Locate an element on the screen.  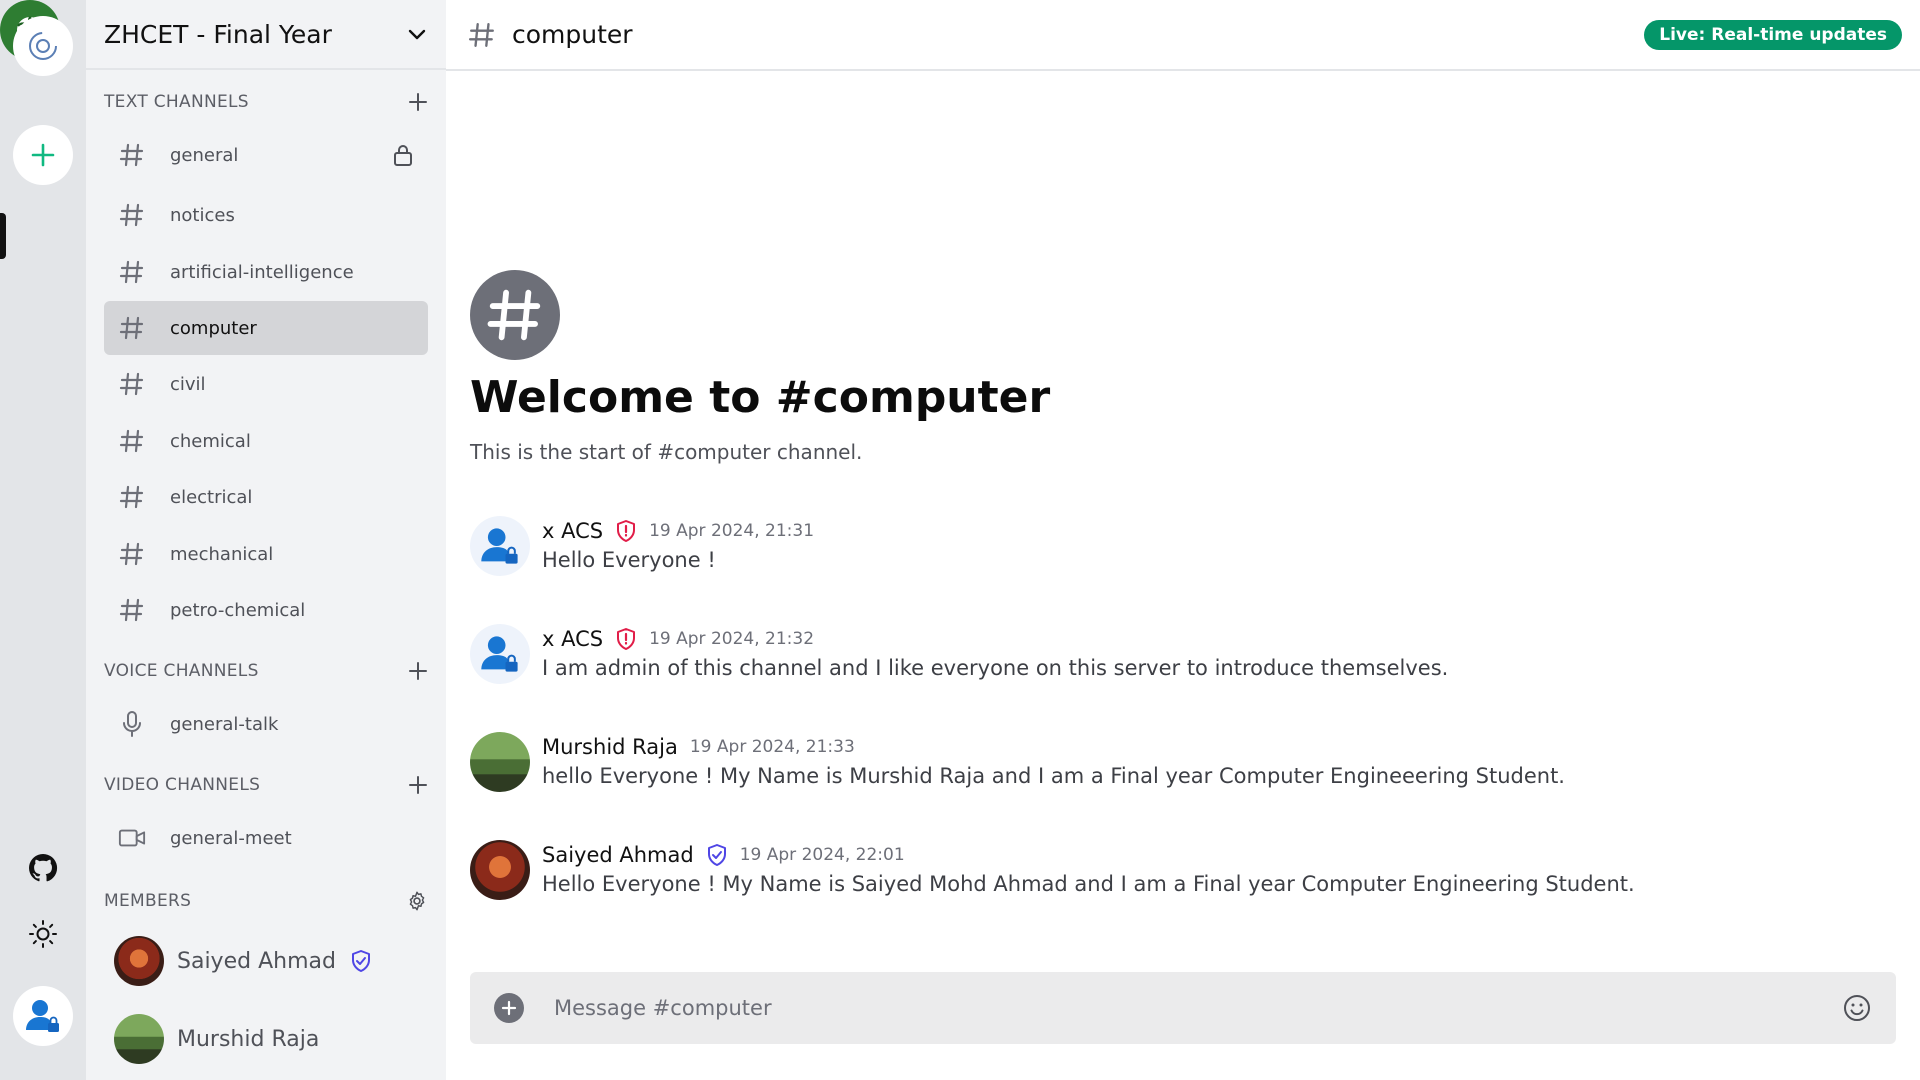
app-logo-icon is located at coordinates (43, 46).